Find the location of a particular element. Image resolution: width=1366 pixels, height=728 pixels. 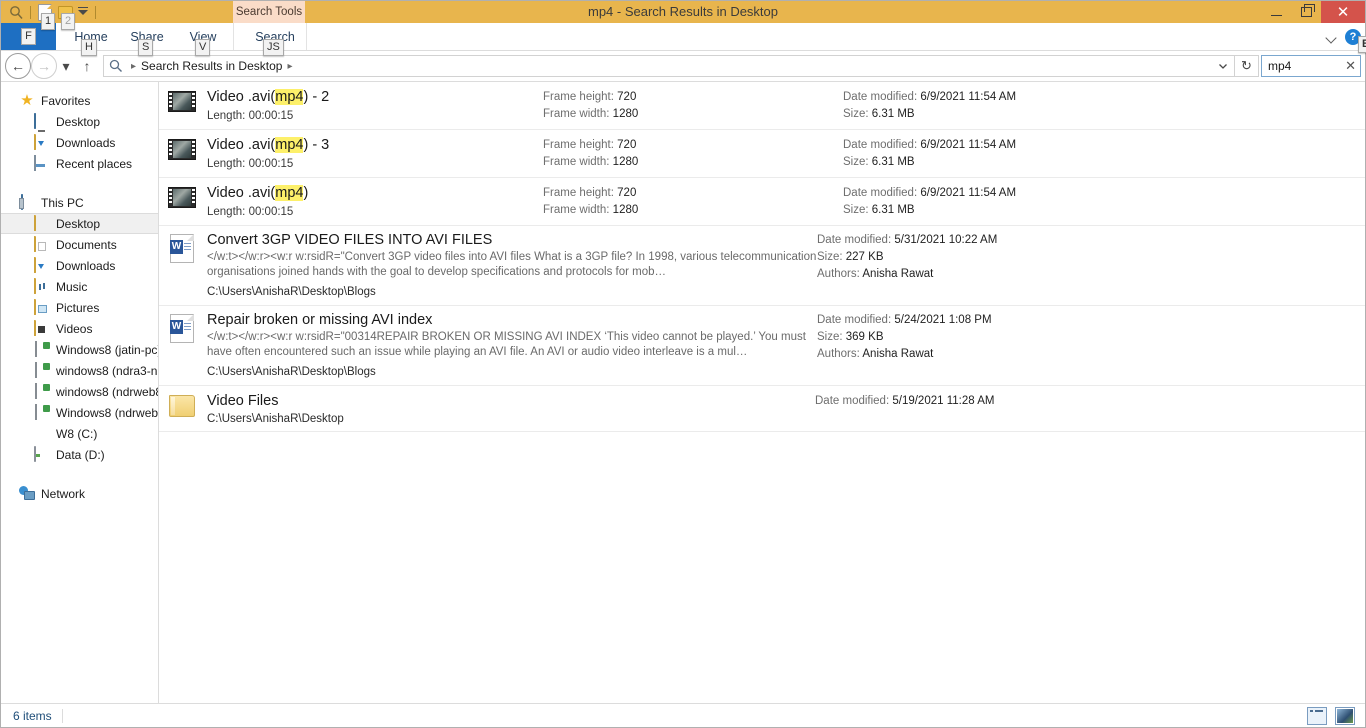

help-keytip: E is located at coordinates (1362, 44).